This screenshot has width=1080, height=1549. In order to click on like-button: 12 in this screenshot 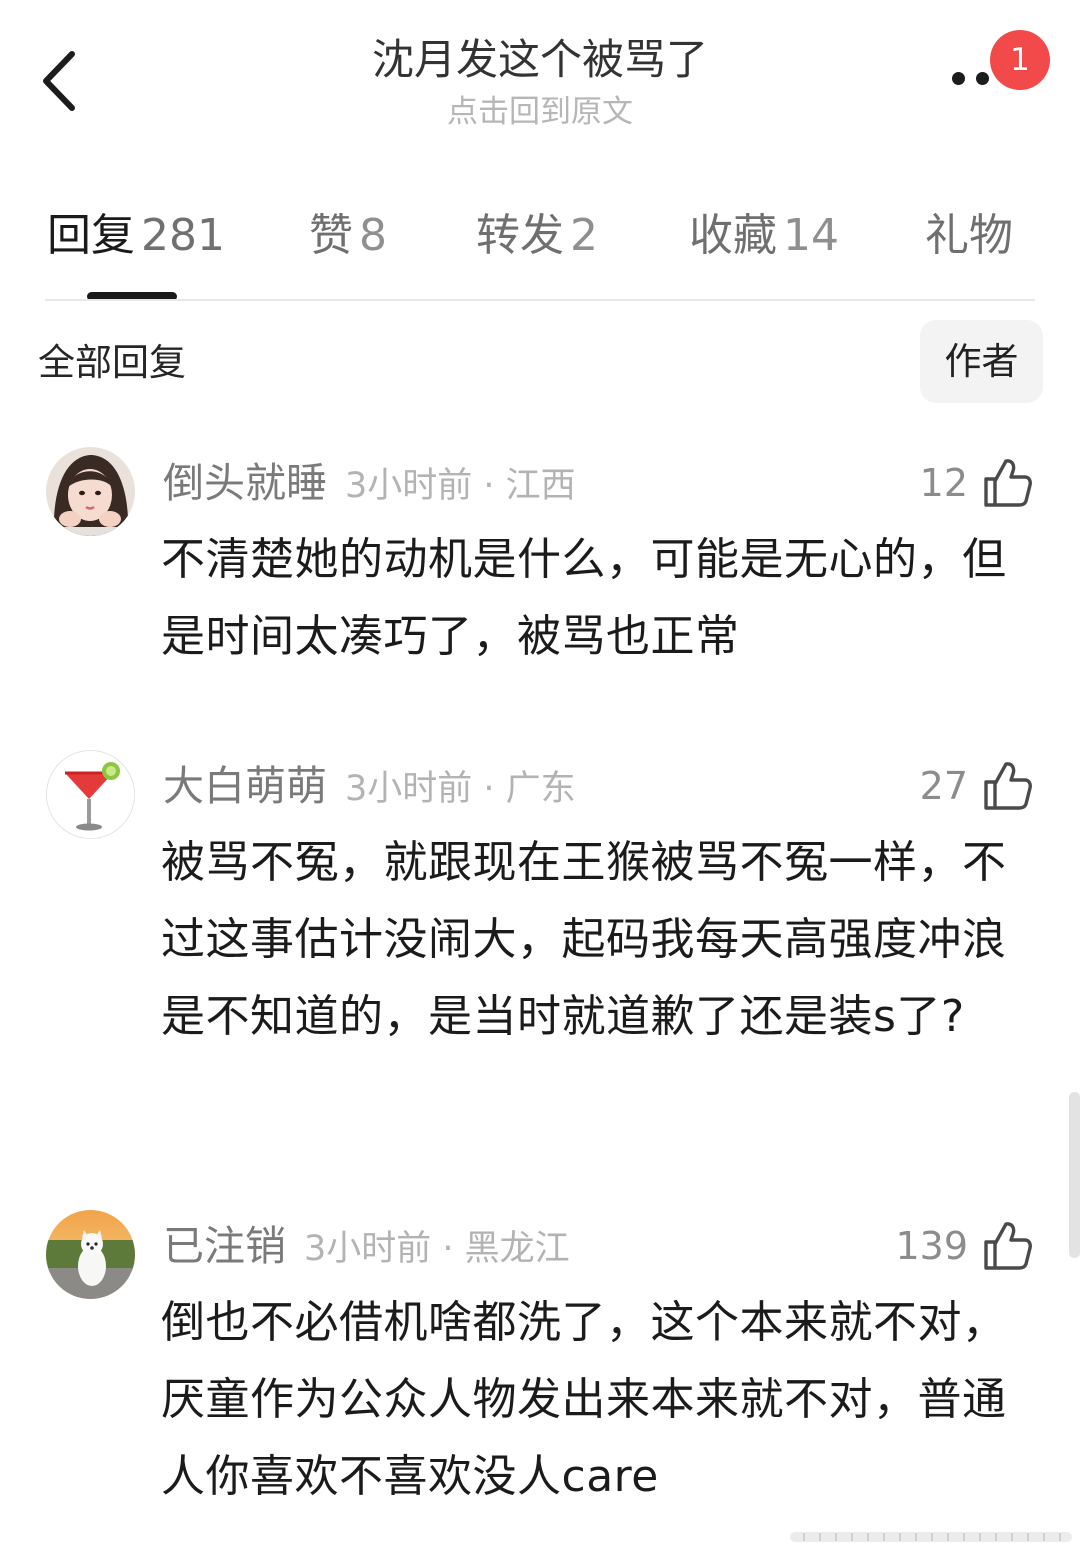, I will do `click(976, 483)`.